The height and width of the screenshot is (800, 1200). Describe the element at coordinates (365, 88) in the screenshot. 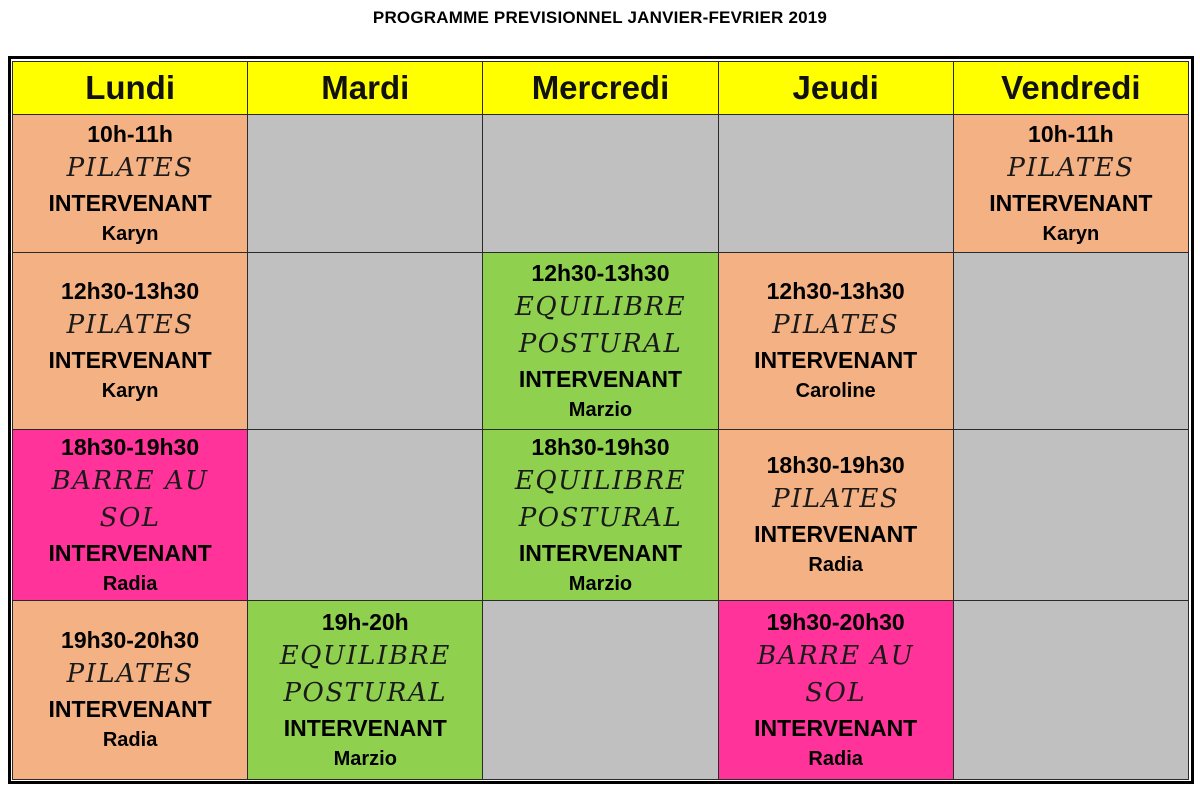

I see `day-header-mardi: Mardi` at that location.